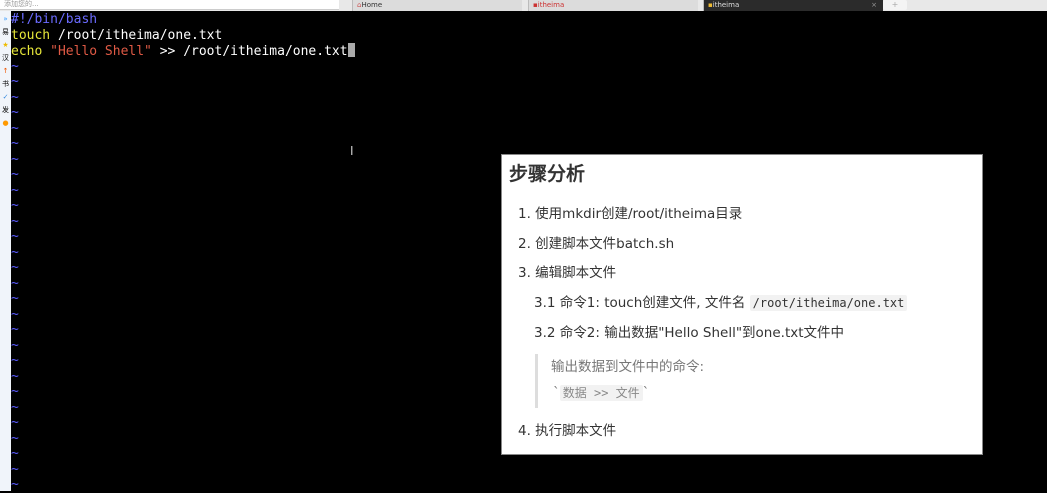  Describe the element at coordinates (630, 214) in the screenshot. I see `step-1: 1. 使用mkdir创建/root/itheima目录` at that location.